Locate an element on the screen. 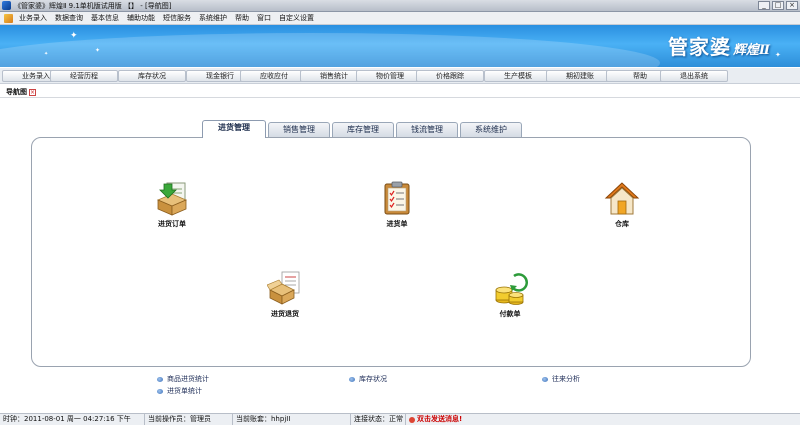 This screenshot has height=425, width=800. menu-item-entry: 业务录入 is located at coordinates (33, 18).